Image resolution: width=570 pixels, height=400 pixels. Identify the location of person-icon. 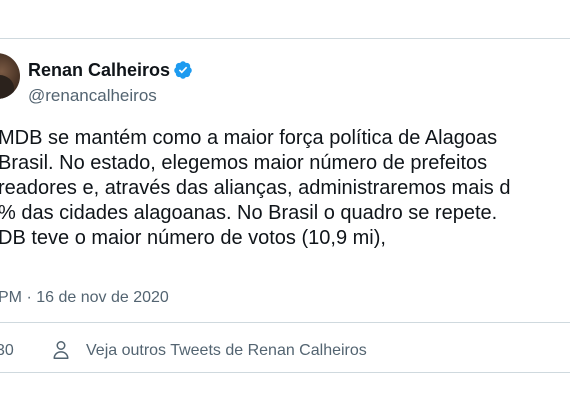
(61, 350).